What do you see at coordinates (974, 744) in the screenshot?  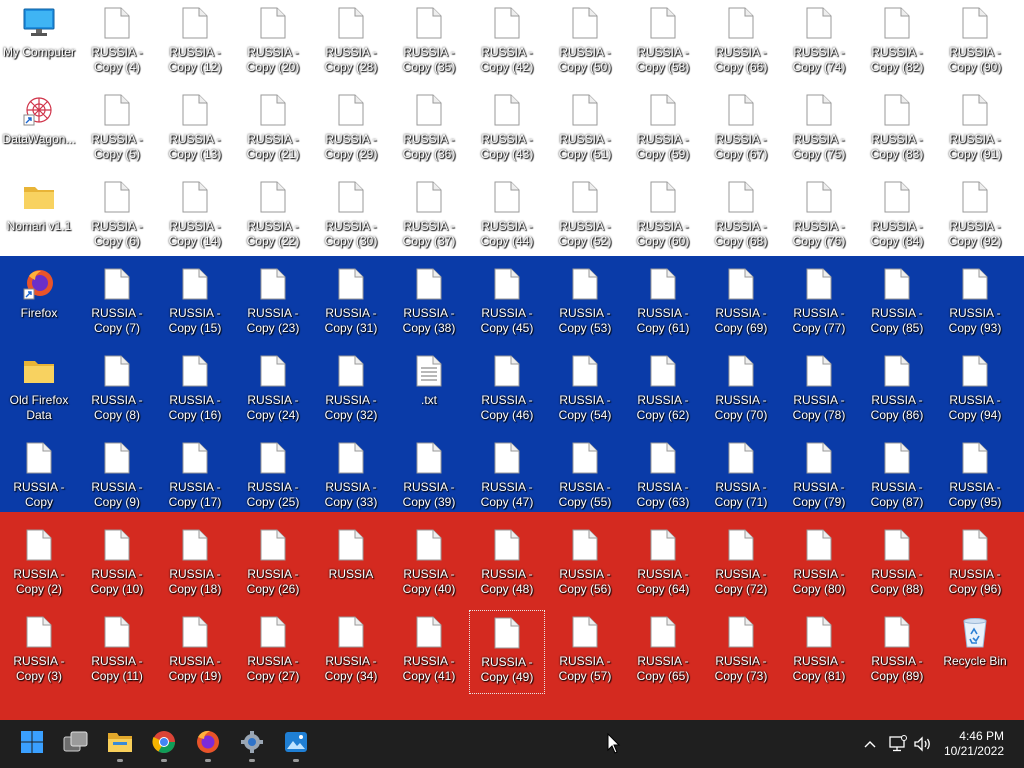 I see `system-clock: 4:46 PM 10/21/2022` at bounding box center [974, 744].